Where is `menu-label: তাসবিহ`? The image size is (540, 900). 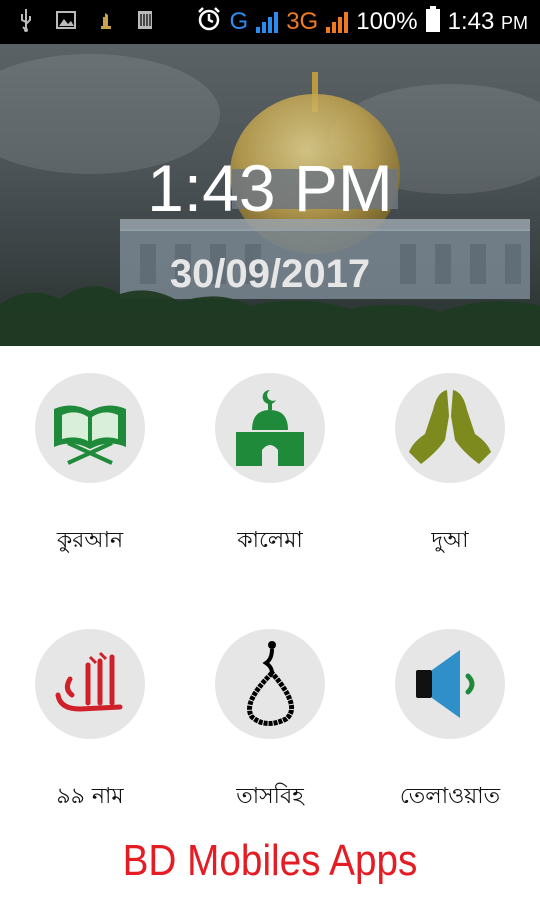 menu-label: তাসবিহ is located at coordinates (270, 796).